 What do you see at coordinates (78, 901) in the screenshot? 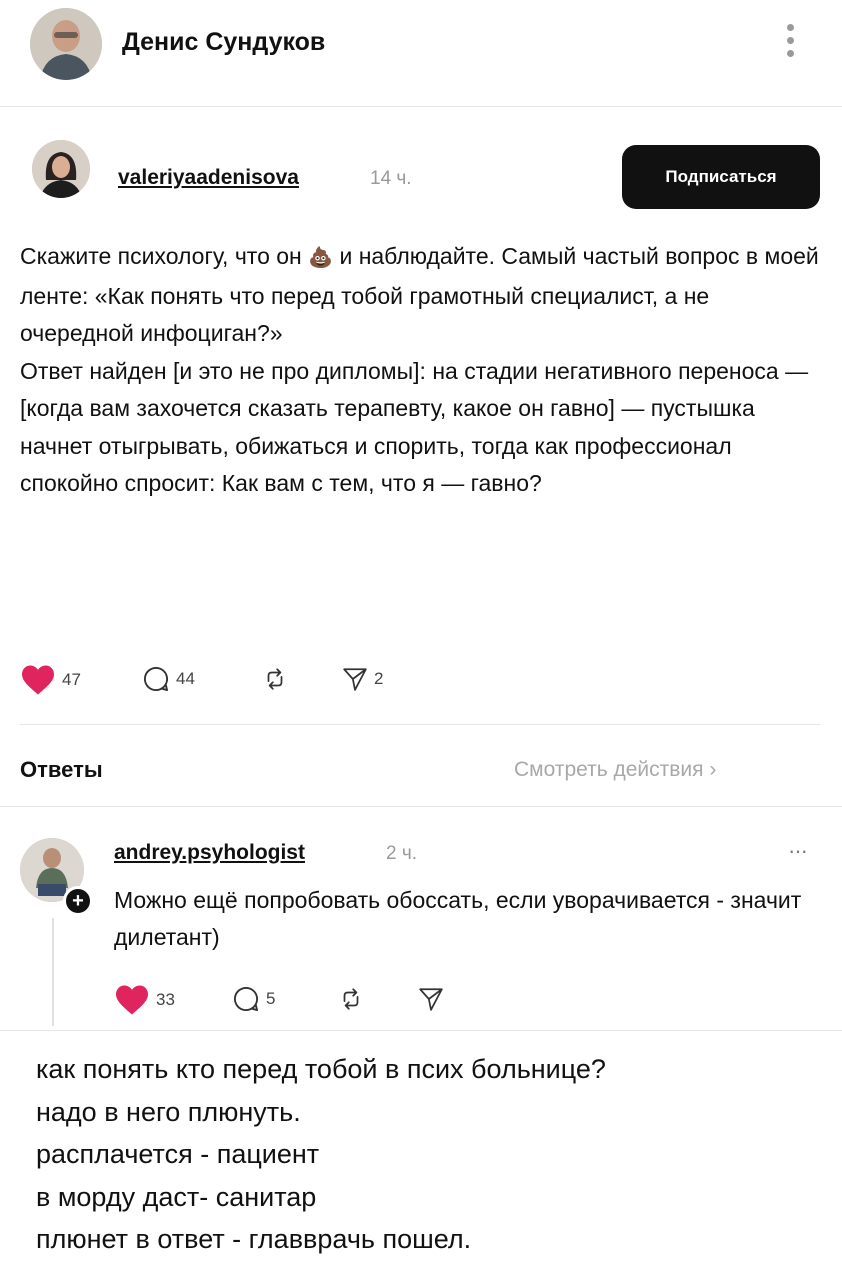
I see `follow-plus-icon: +` at bounding box center [78, 901].